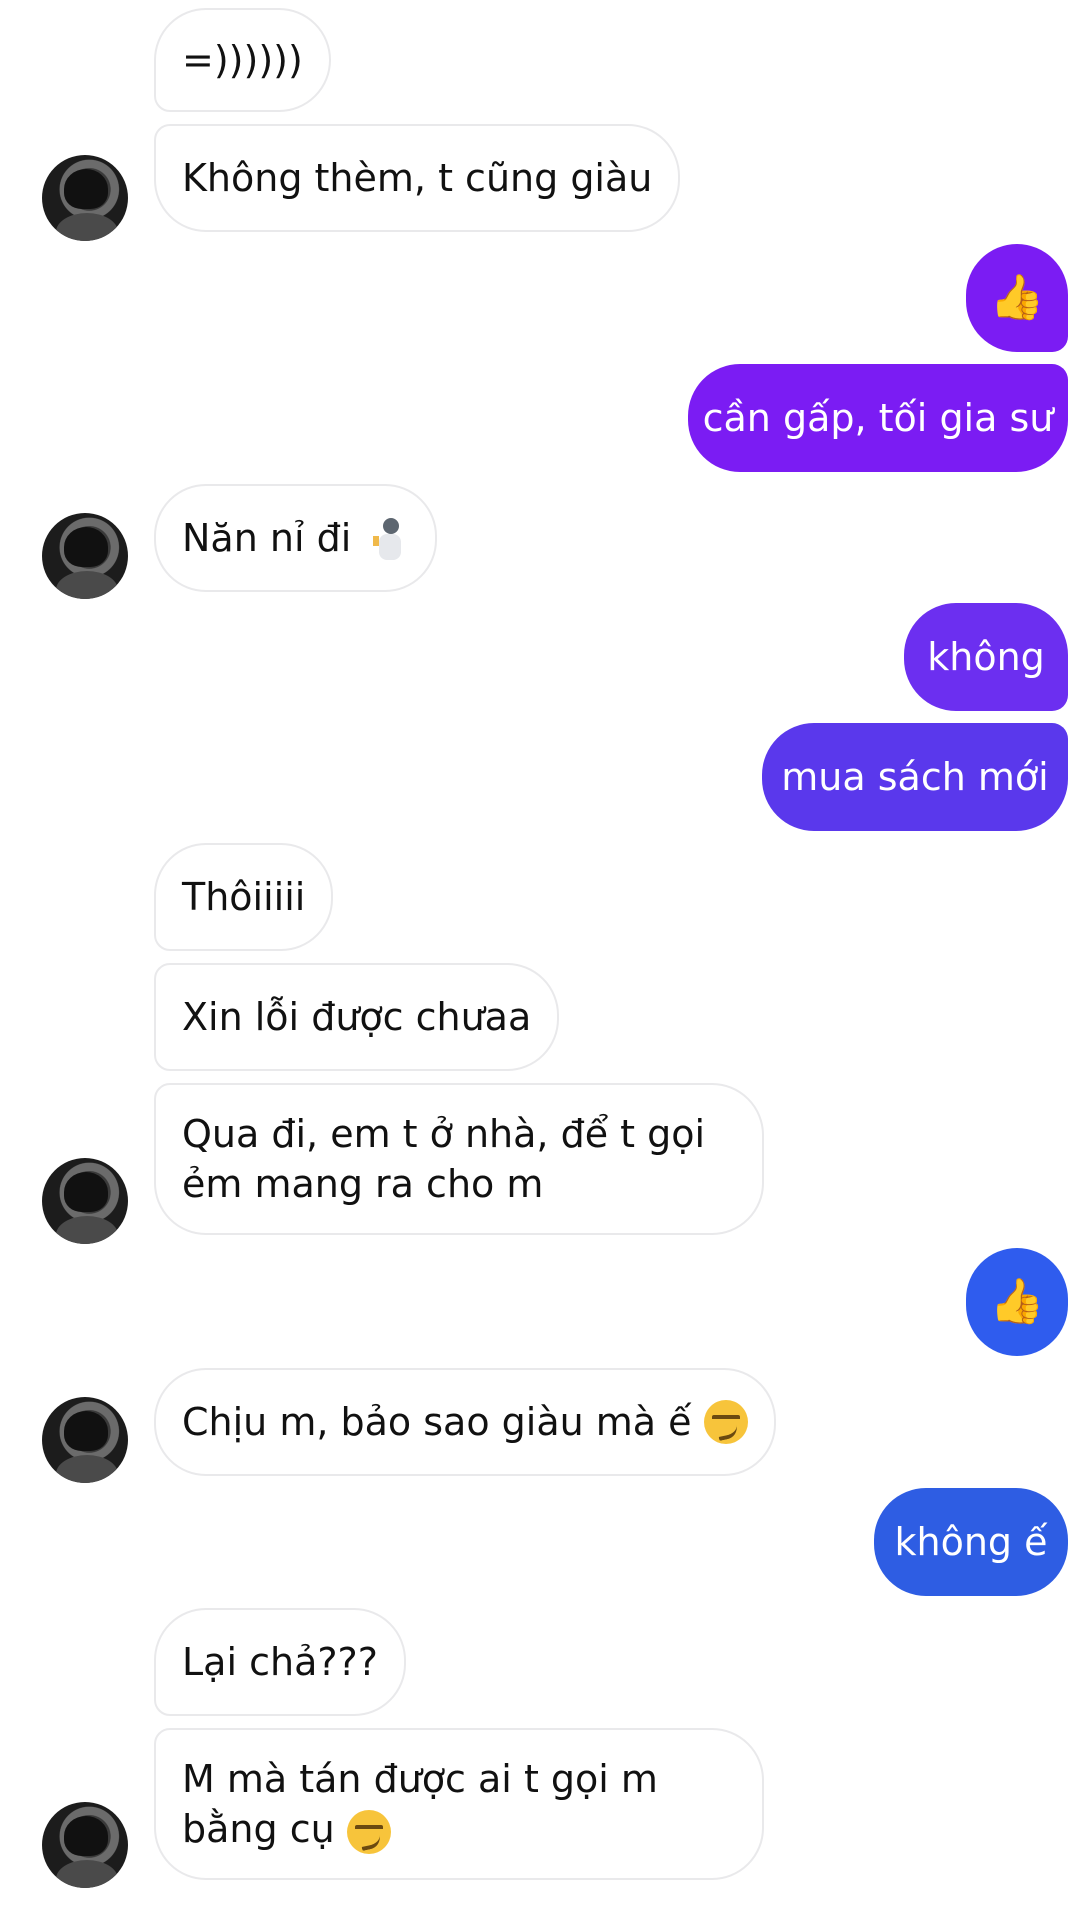 The width and height of the screenshot is (1087, 1920). Describe the element at coordinates (267, 538) in the screenshot. I see `message-text: Năn nỉ đi` at that location.